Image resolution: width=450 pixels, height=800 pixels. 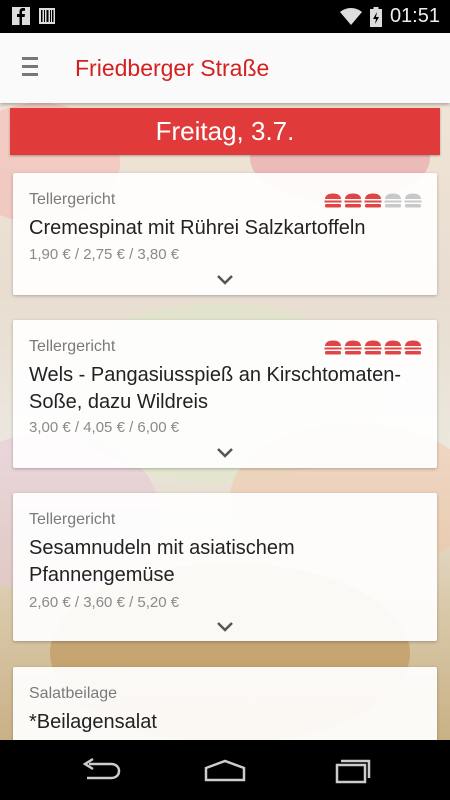 I want to click on meal-card: Salatbeilage *Beilagensalat, so click(x=225, y=703).